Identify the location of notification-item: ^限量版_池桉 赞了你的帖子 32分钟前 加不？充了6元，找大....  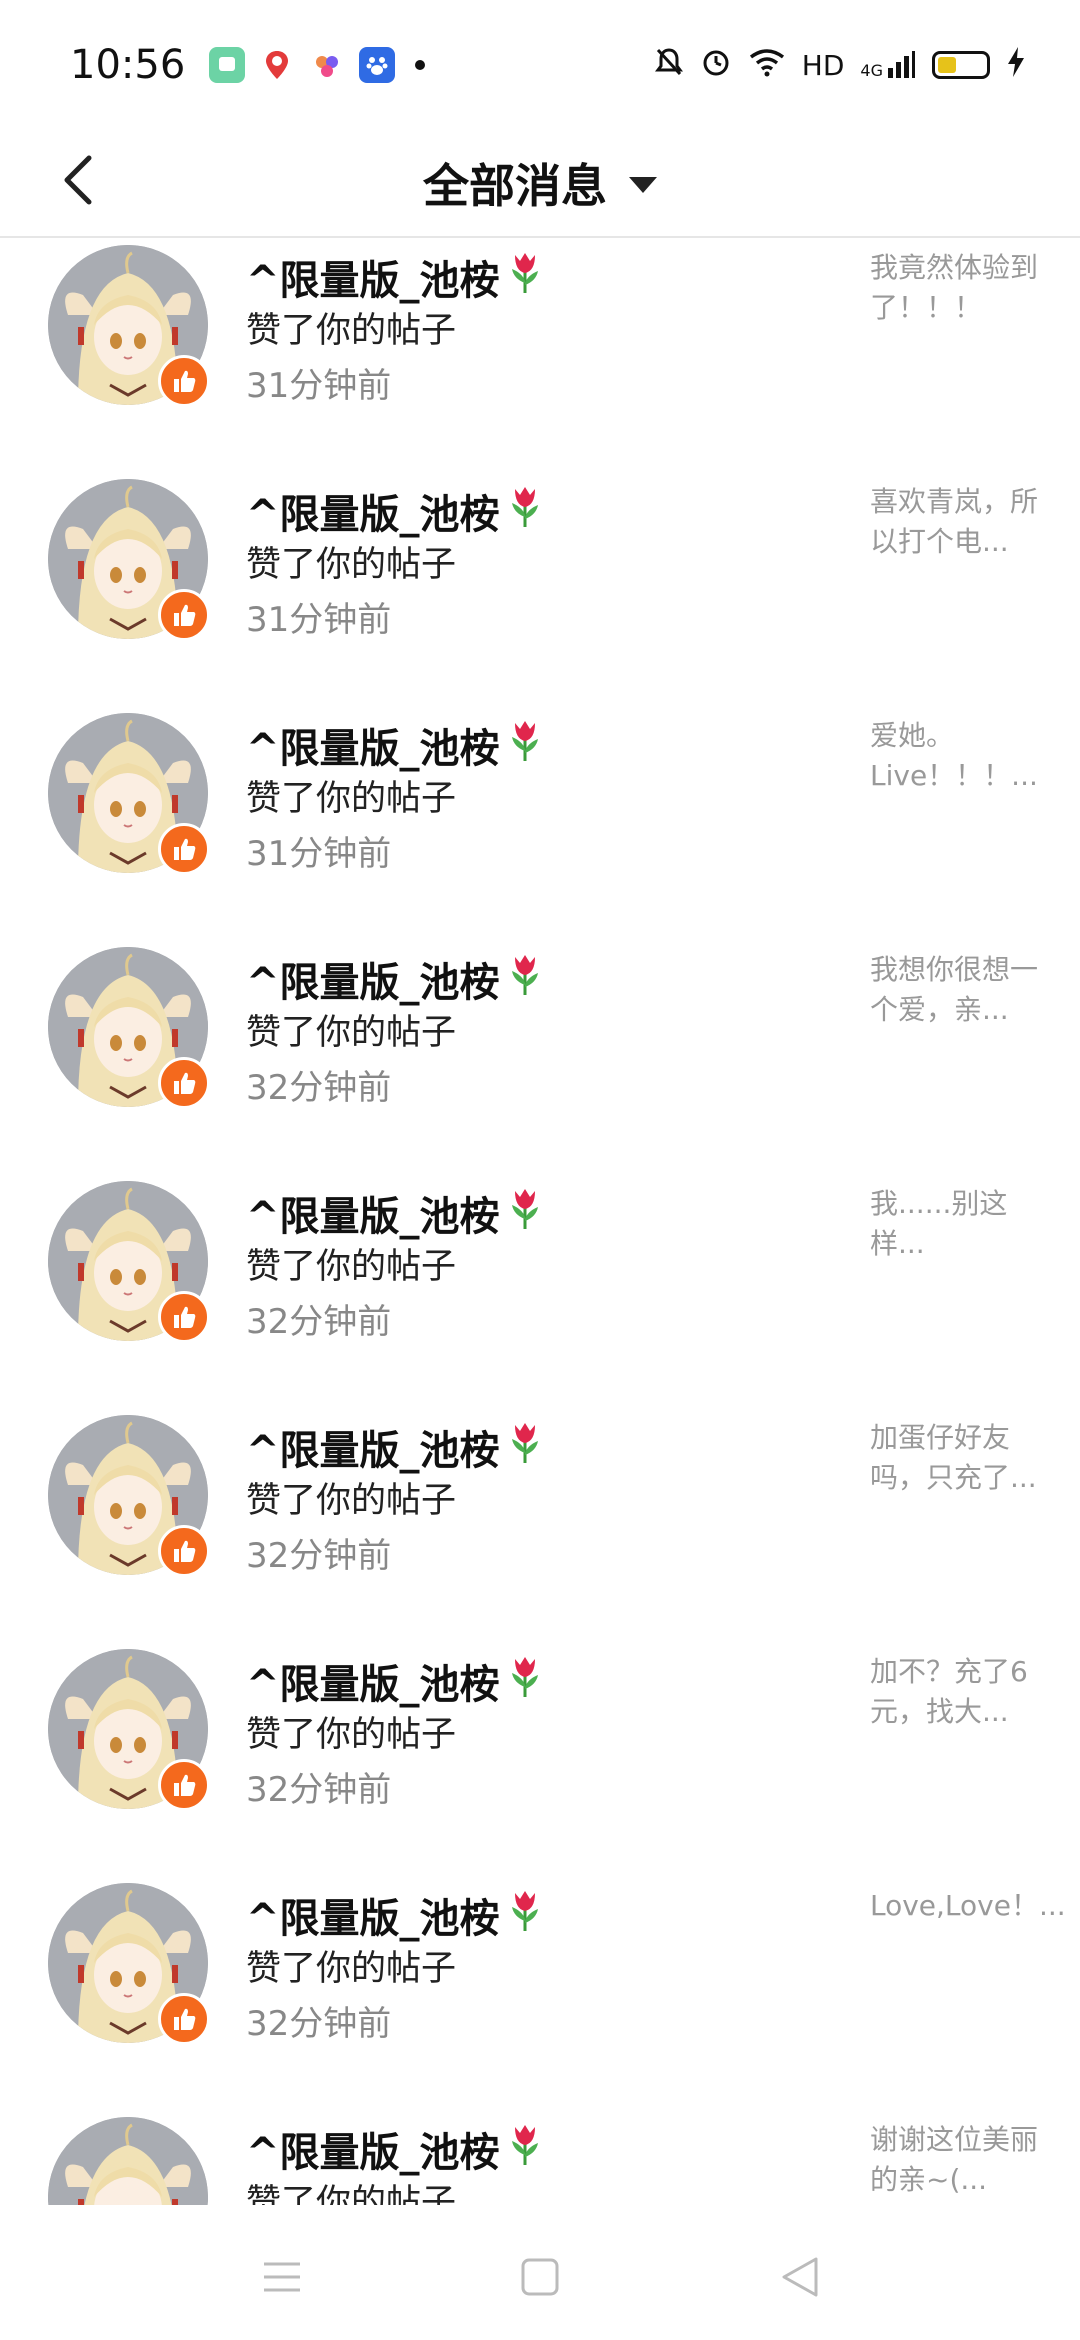
(540, 1761).